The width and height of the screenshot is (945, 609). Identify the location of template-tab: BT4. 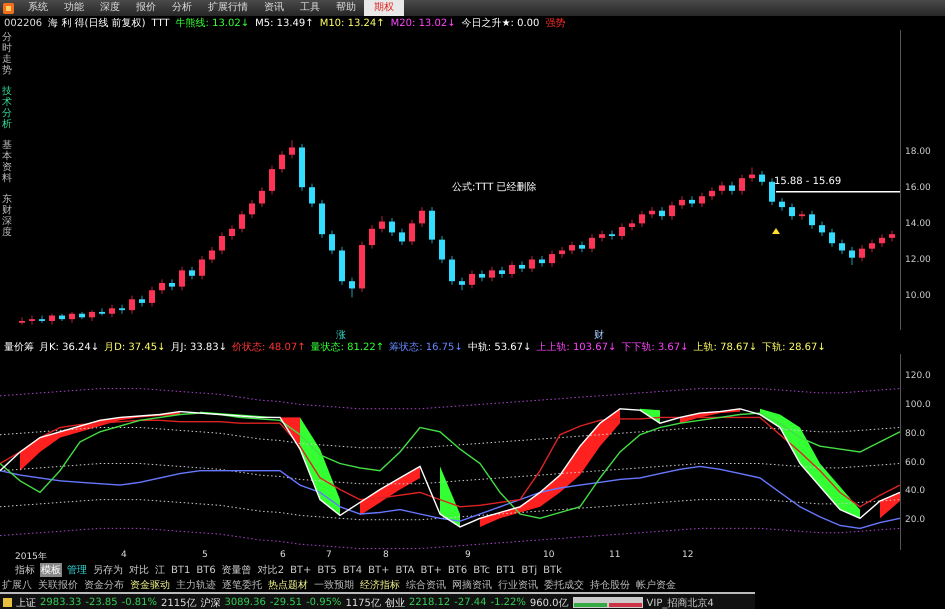
(353, 570).